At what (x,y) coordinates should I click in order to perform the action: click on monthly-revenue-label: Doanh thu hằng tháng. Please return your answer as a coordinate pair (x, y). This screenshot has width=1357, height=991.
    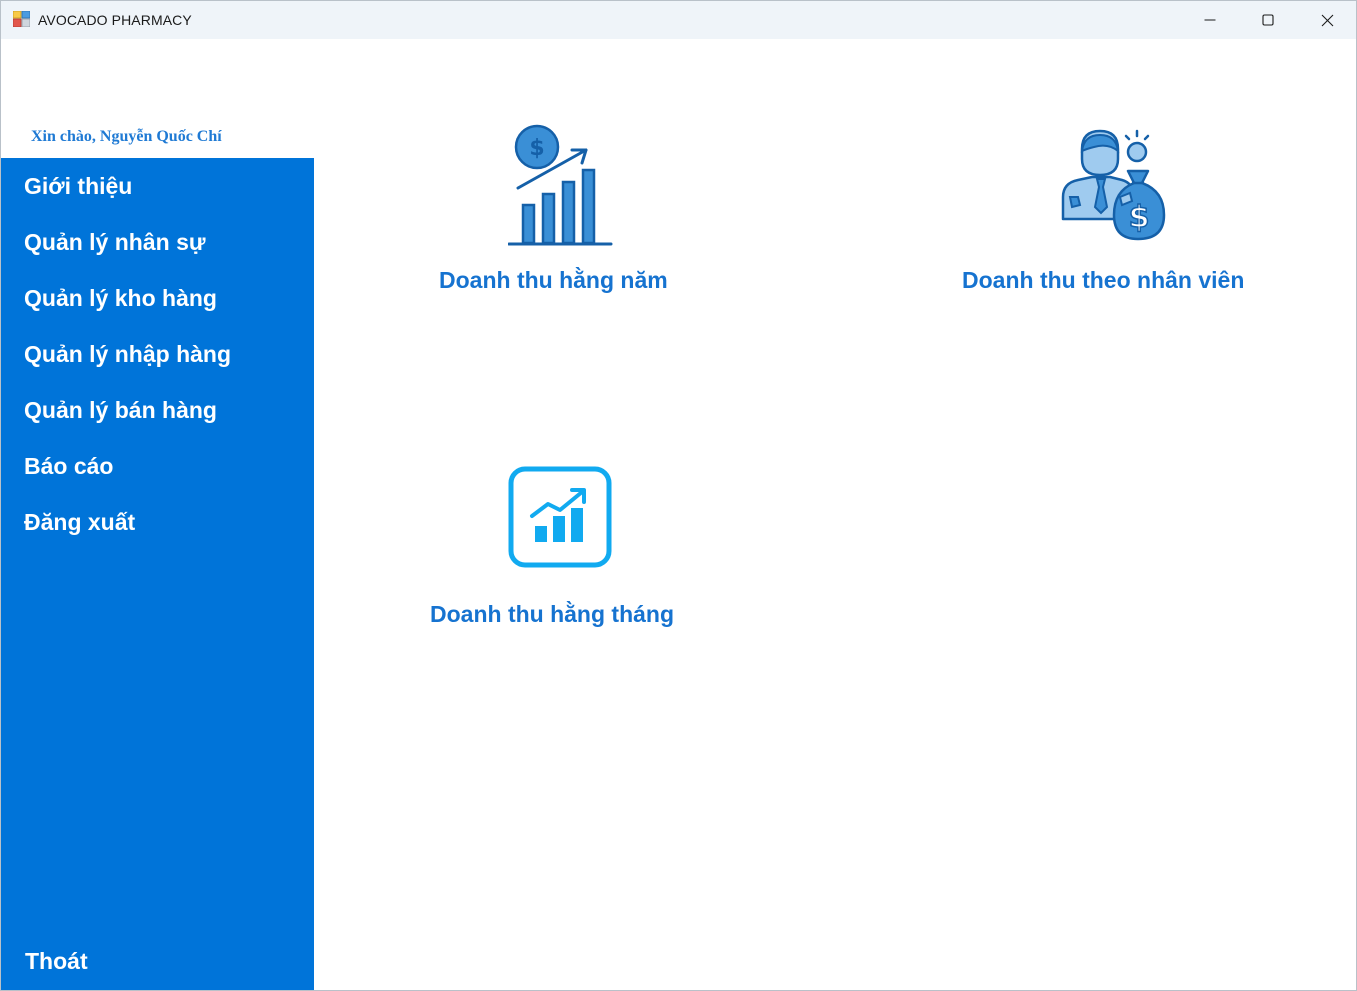
    Looking at the image, I should click on (552, 614).